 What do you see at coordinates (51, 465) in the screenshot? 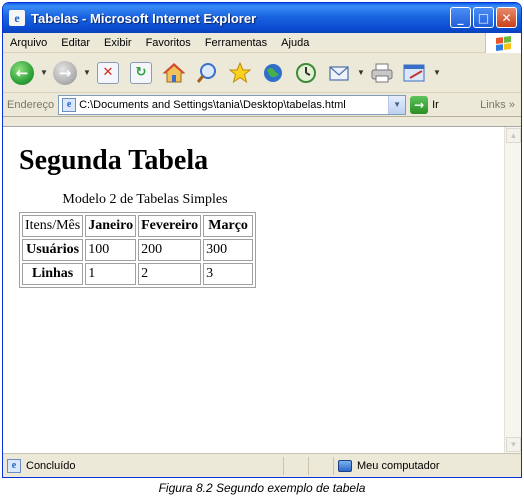
I see `status-text: Concluído` at bounding box center [51, 465].